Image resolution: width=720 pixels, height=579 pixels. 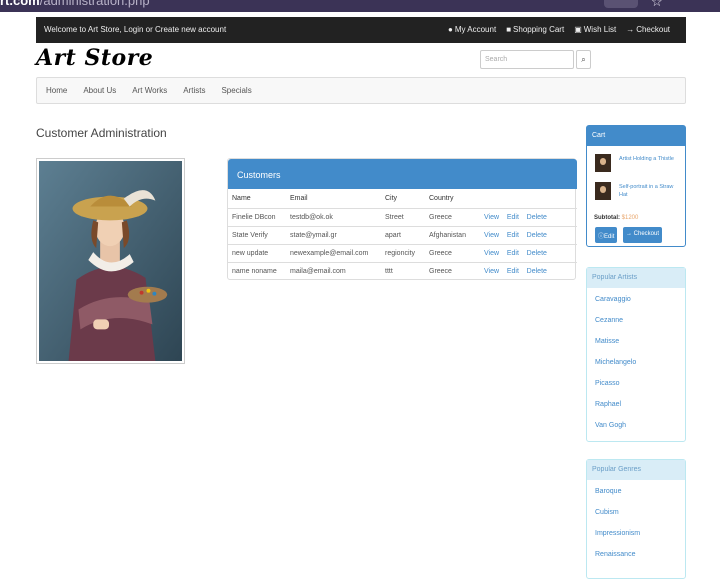 What do you see at coordinates (535, 29) in the screenshot?
I see `shopping-cart-link: ■ Shopping Cart` at bounding box center [535, 29].